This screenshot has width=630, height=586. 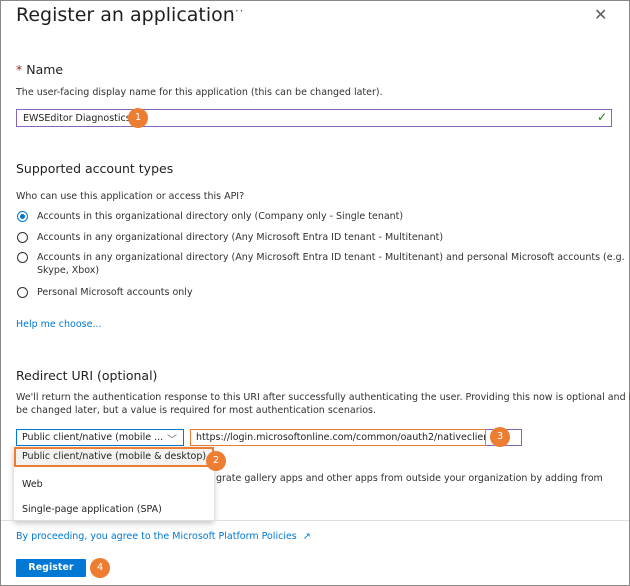 What do you see at coordinates (237, 11) in the screenshot?
I see `more-options-button: ···` at bounding box center [237, 11].